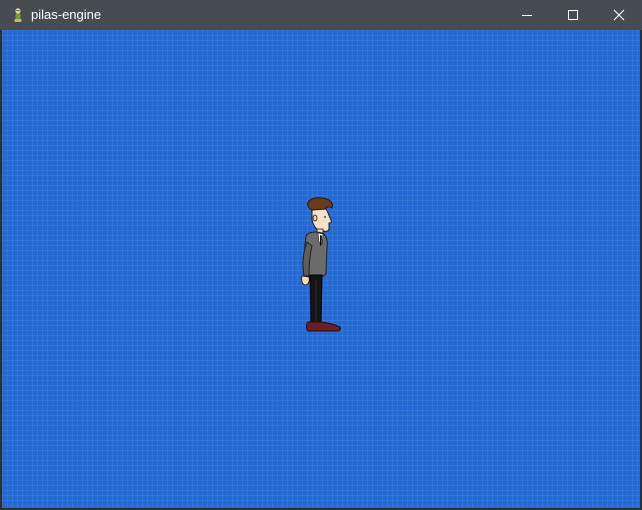 This screenshot has width=642, height=510. Describe the element at coordinates (18, 15) in the screenshot. I see `pilas-logo-icon` at that location.